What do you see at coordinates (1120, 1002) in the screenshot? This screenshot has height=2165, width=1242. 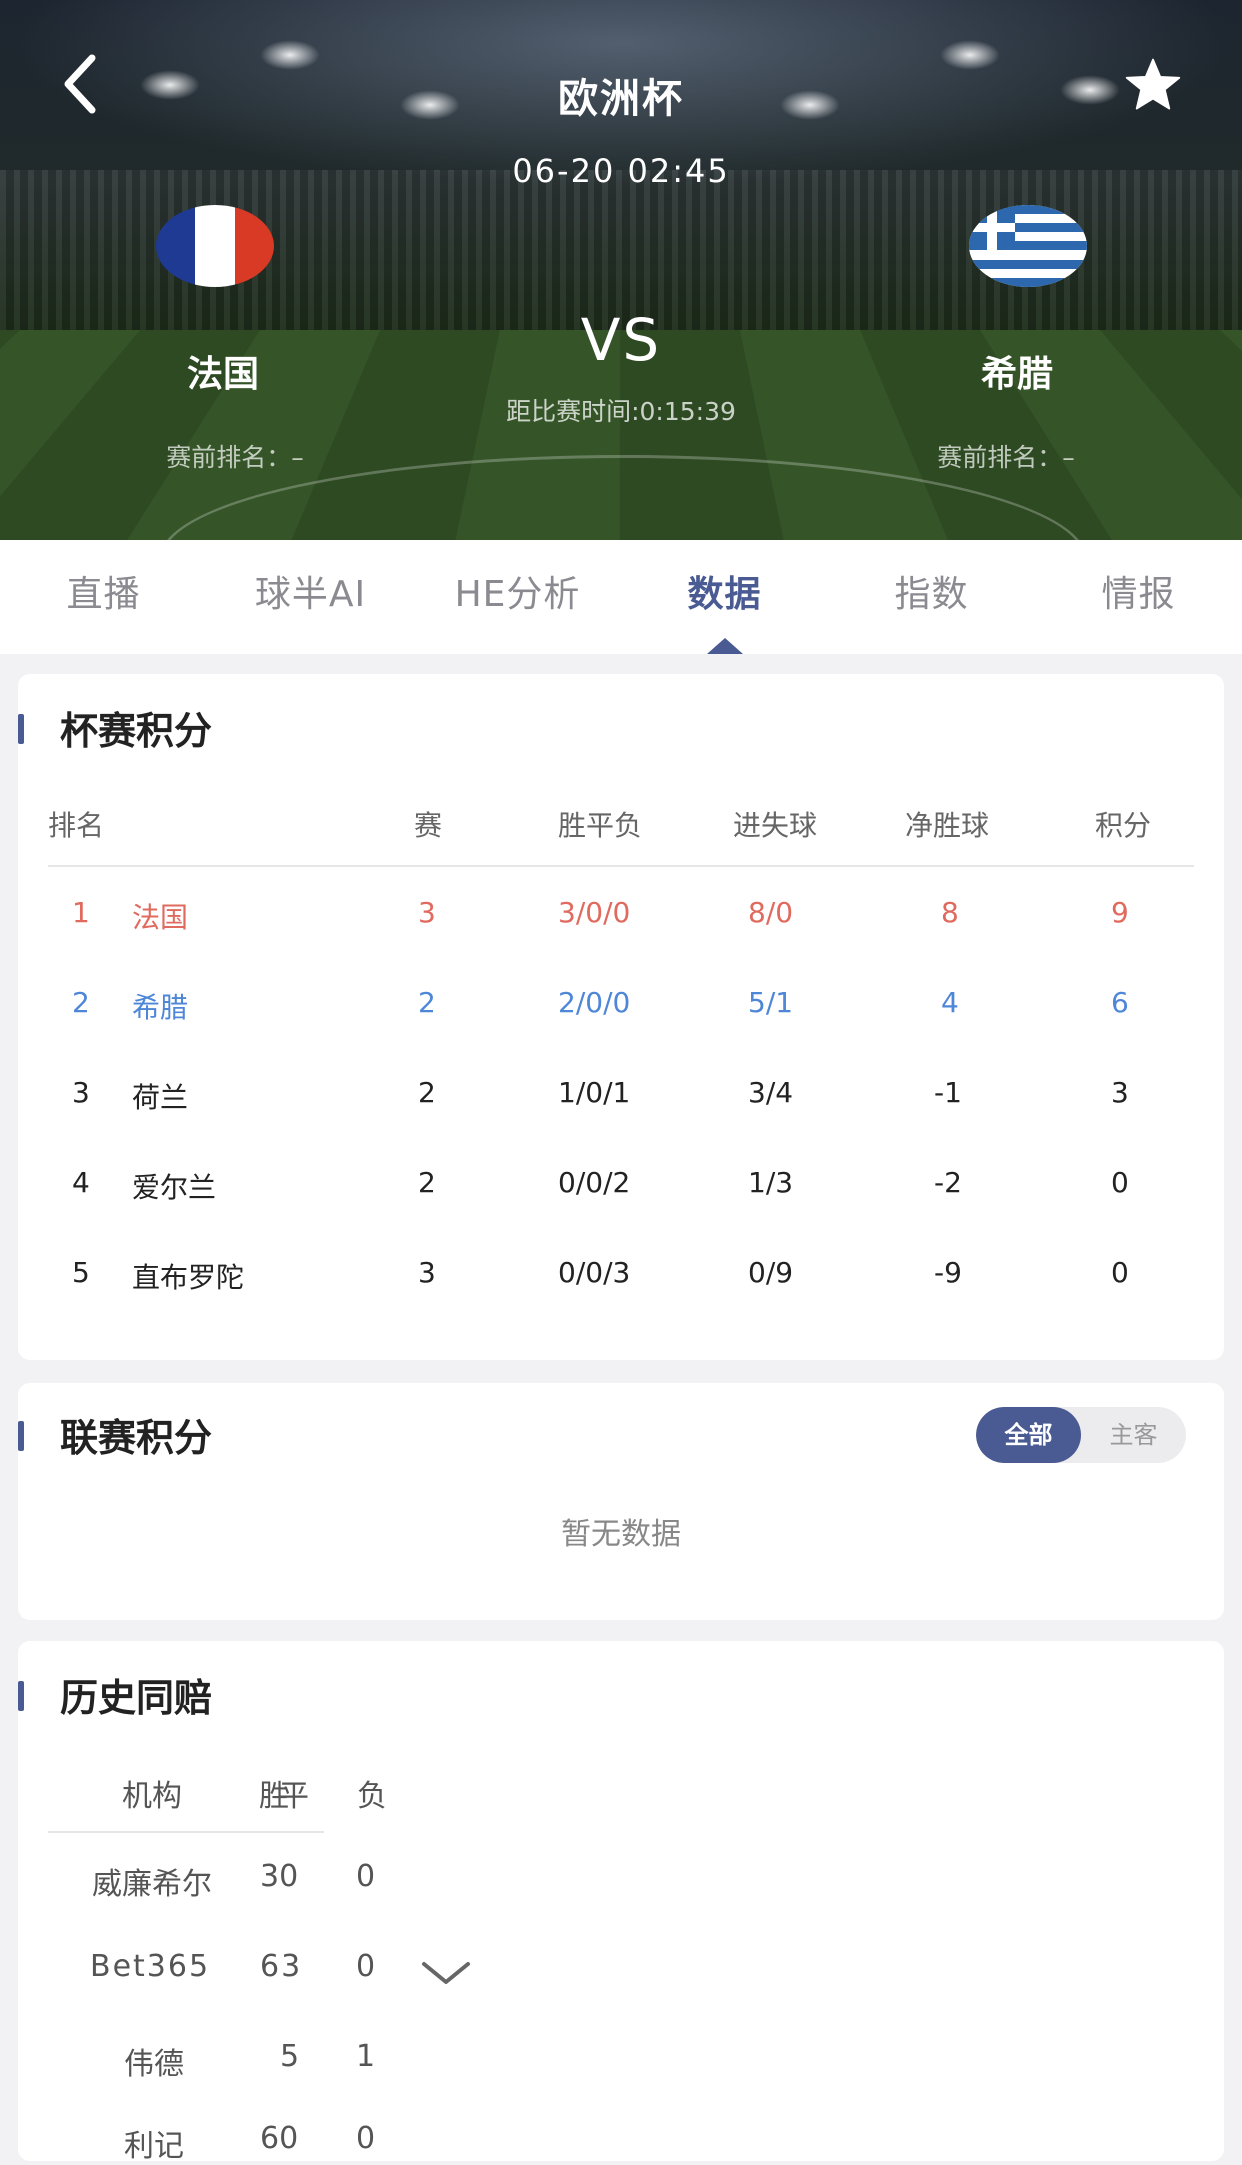 I see `row-points: 6` at bounding box center [1120, 1002].